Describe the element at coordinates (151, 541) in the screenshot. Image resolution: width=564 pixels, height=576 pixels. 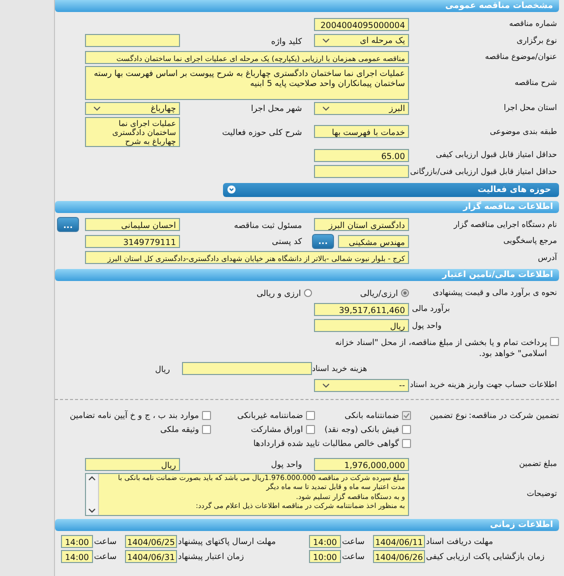
I see `date-field: 1404/06/25` at that location.